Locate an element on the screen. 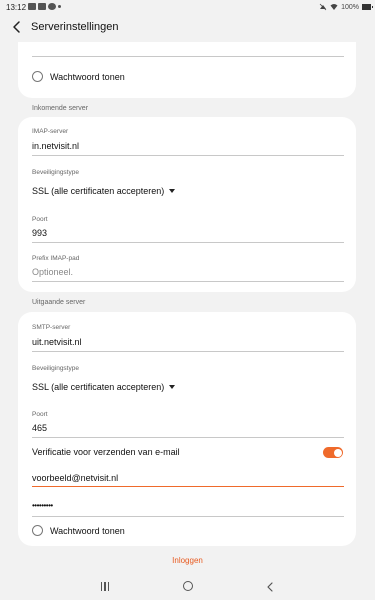  imap-prefix-underline is located at coordinates (188, 281).